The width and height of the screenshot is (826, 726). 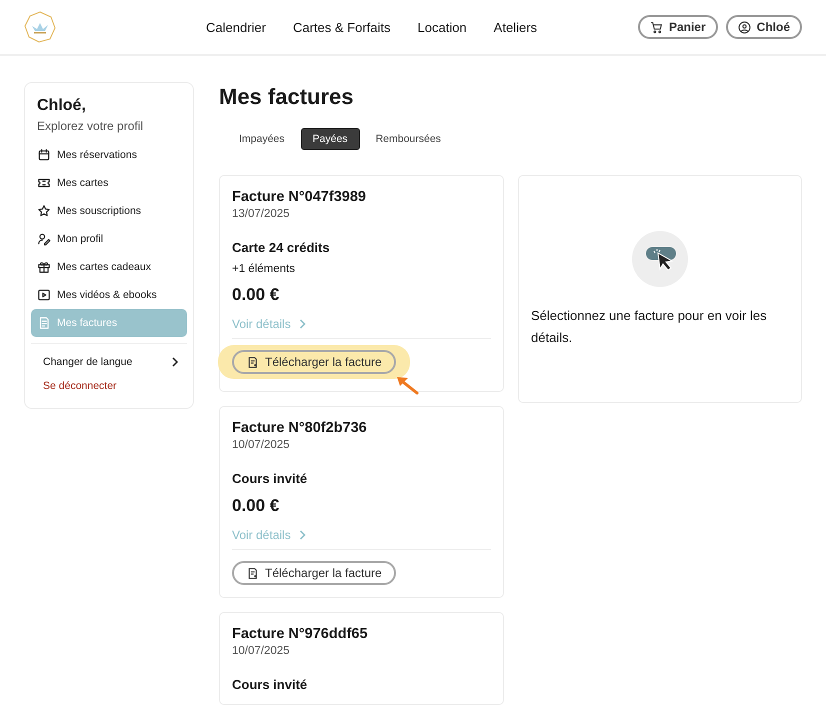 I want to click on ticket-icon, so click(x=44, y=183).